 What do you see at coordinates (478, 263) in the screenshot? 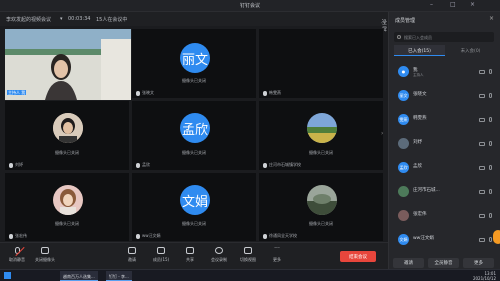
I see `panel-more-button: 更多` at bounding box center [478, 263].